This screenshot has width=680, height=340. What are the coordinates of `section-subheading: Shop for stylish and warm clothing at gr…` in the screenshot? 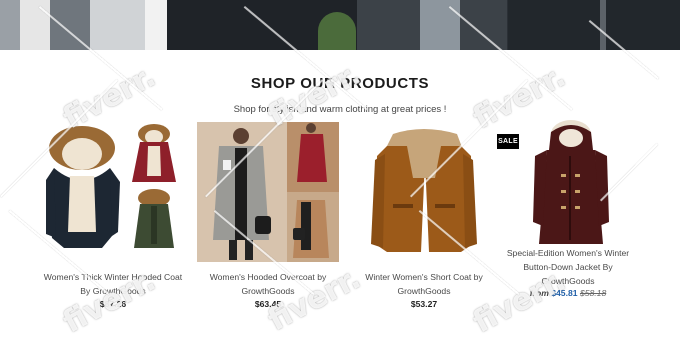 It's located at (340, 109).